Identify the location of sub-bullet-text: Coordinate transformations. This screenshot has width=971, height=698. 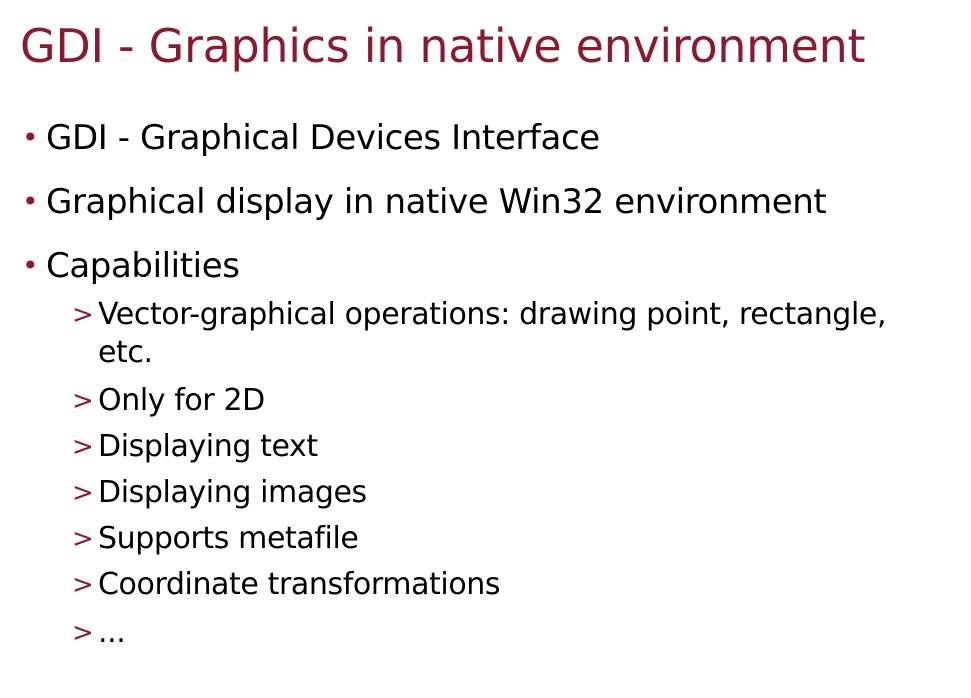
(299, 584).